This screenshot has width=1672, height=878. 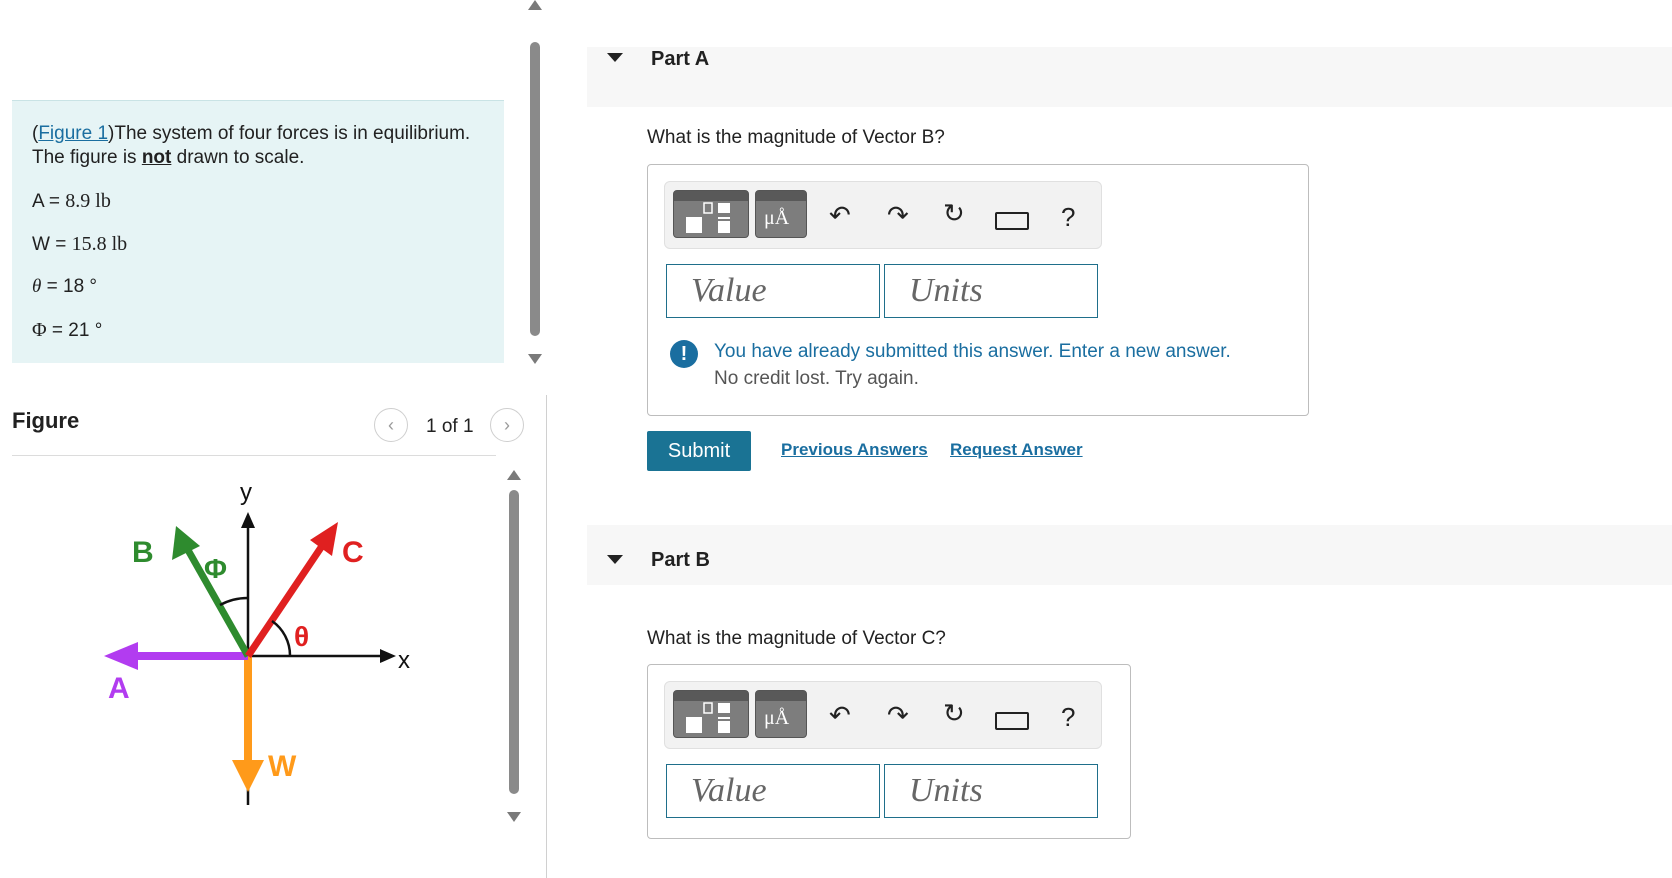 I want to click on given-theta: θ = 18 °, so click(x=65, y=286).